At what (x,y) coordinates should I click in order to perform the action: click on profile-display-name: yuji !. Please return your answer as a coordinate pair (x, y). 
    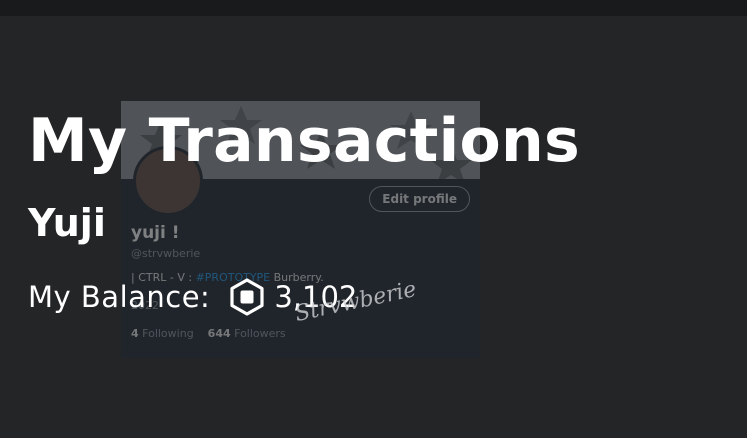
    Looking at the image, I should click on (155, 233).